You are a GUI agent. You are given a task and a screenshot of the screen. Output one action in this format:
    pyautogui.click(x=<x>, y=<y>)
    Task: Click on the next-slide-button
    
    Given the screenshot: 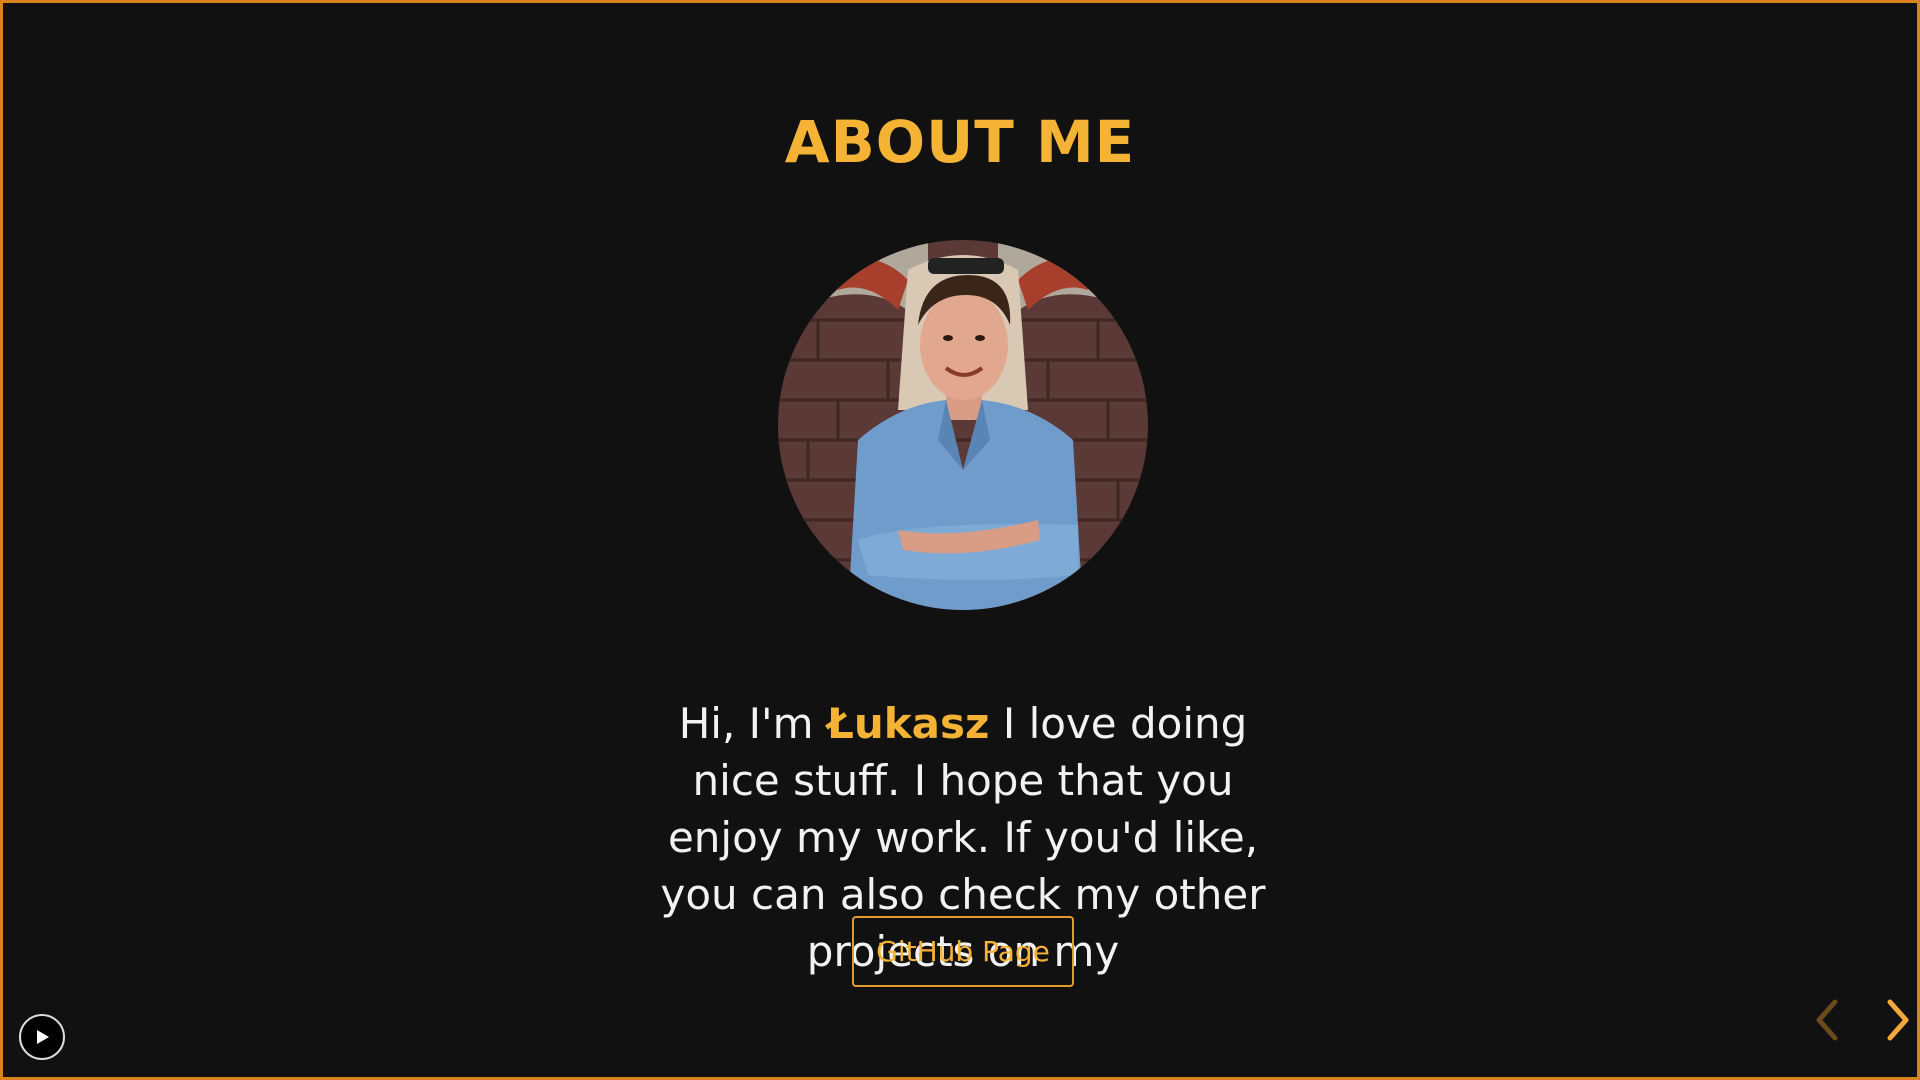 What is the action you would take?
    pyautogui.click(x=1898, y=1020)
    